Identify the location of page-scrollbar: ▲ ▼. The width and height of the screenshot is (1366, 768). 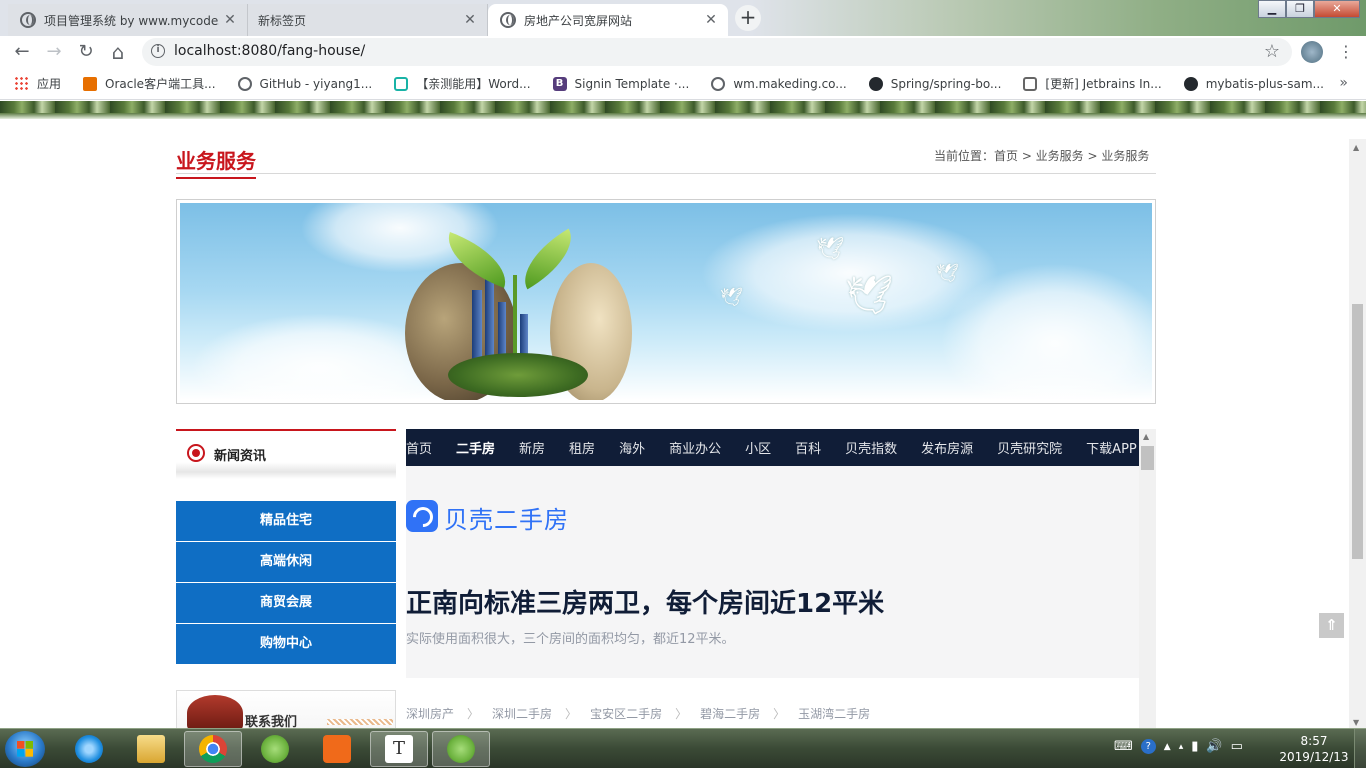
(1357, 433).